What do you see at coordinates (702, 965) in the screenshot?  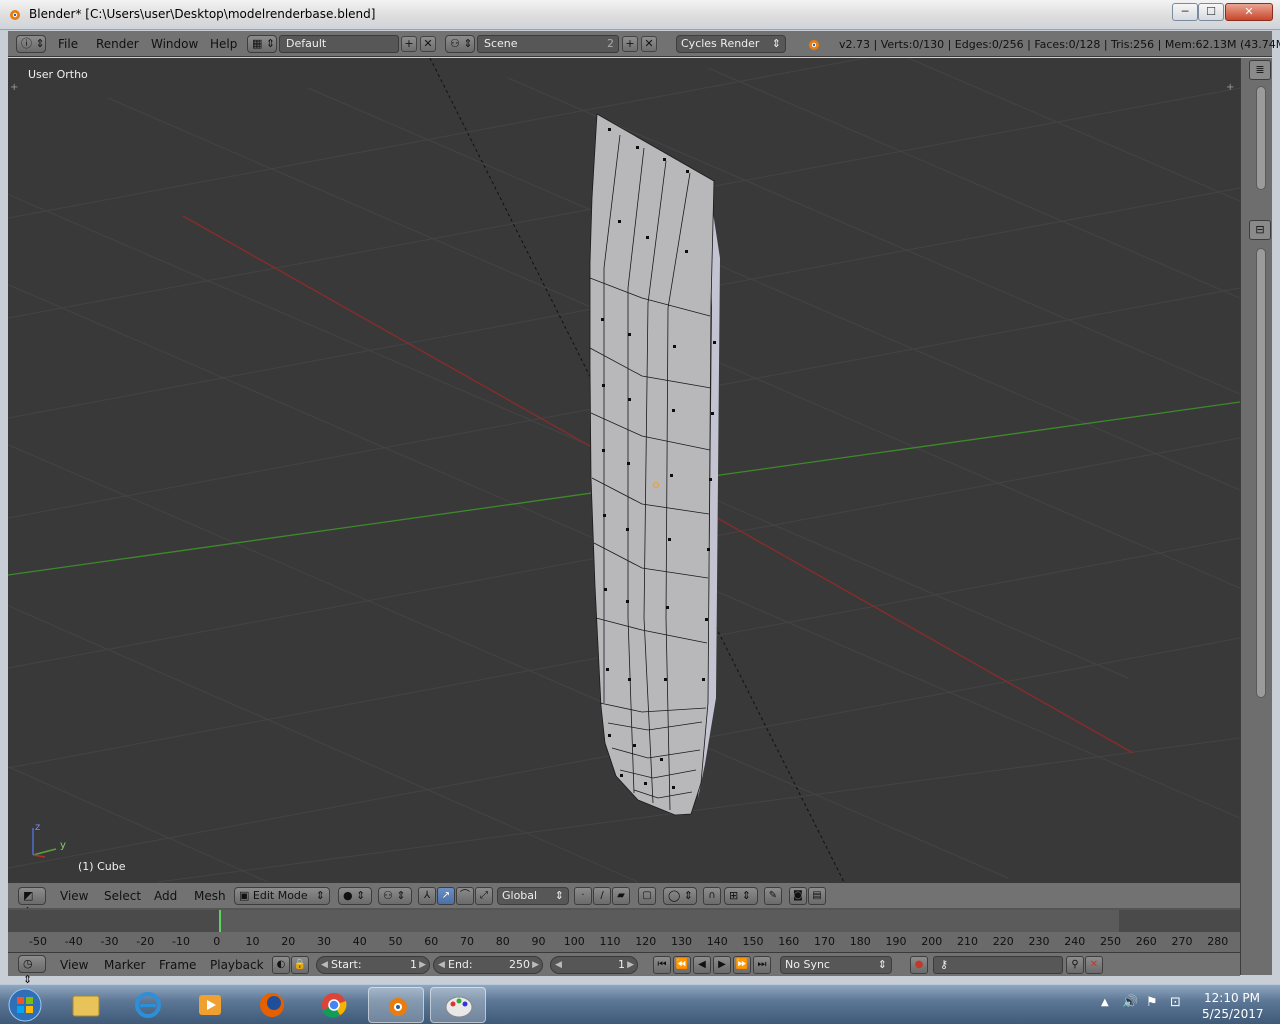 I see `play-reverse-button: ◀` at bounding box center [702, 965].